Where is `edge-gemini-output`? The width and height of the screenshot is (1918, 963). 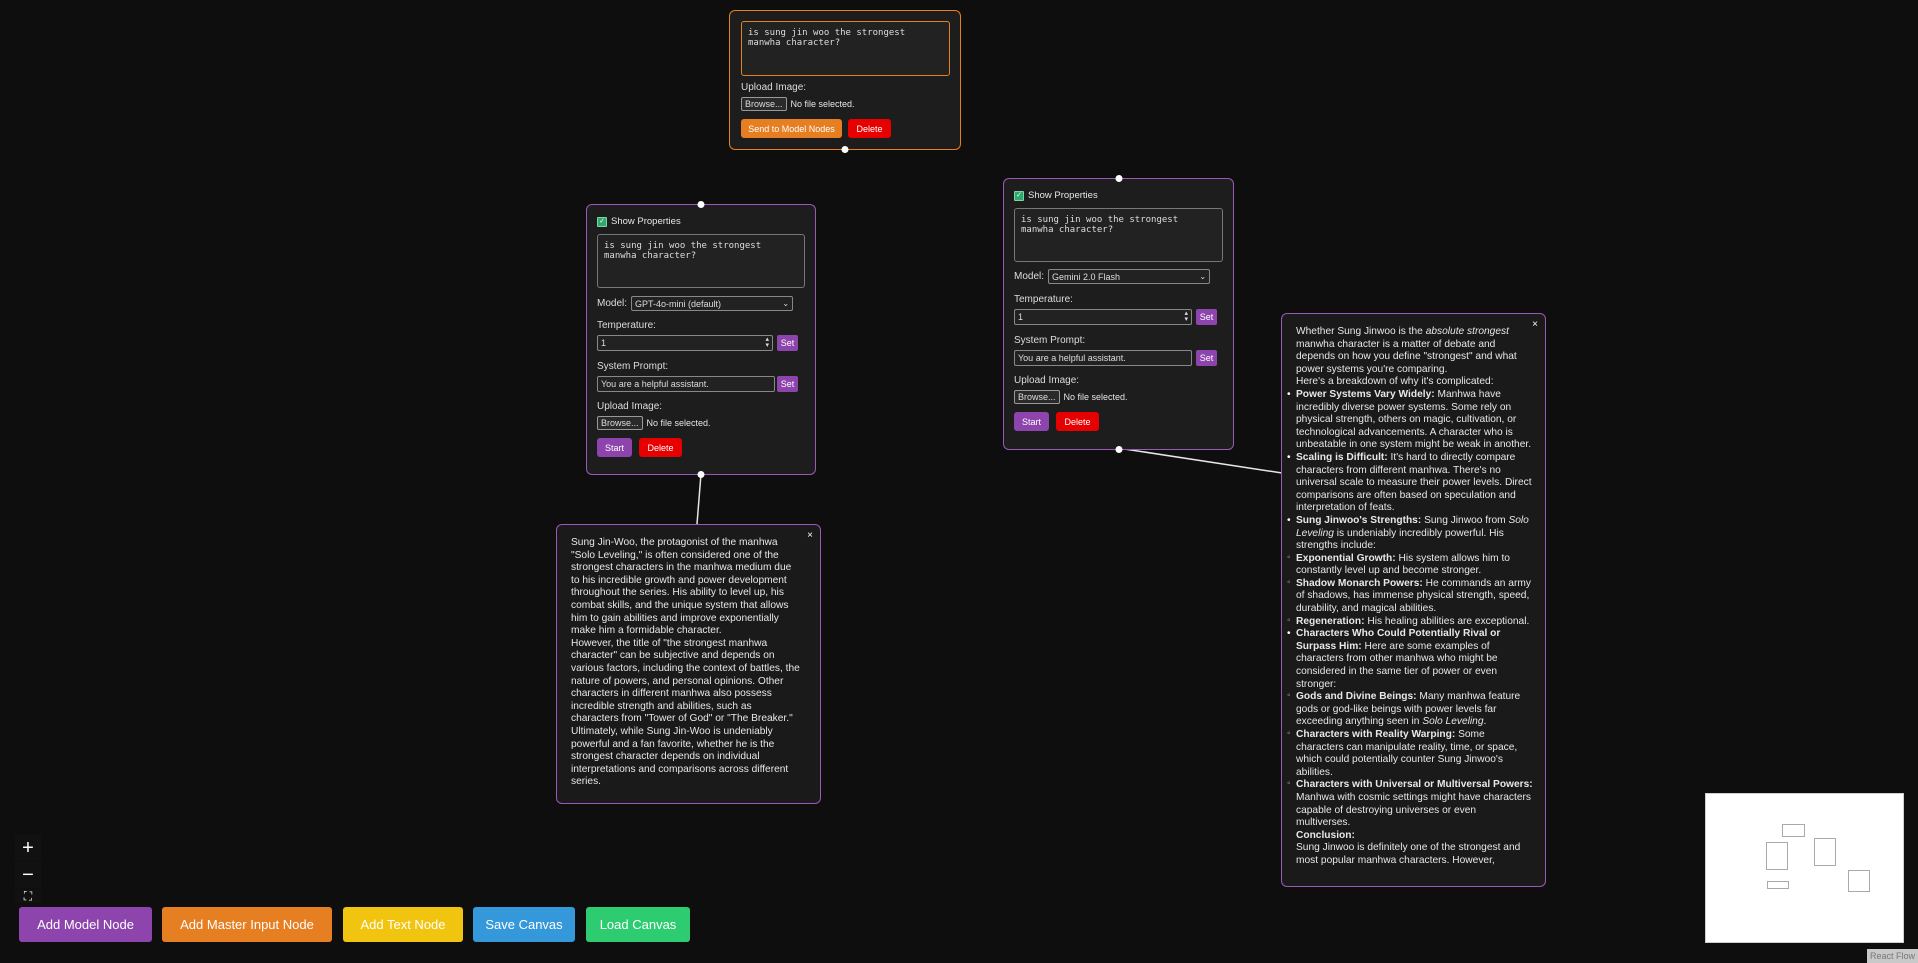
edge-gemini-output is located at coordinates (1200, 460).